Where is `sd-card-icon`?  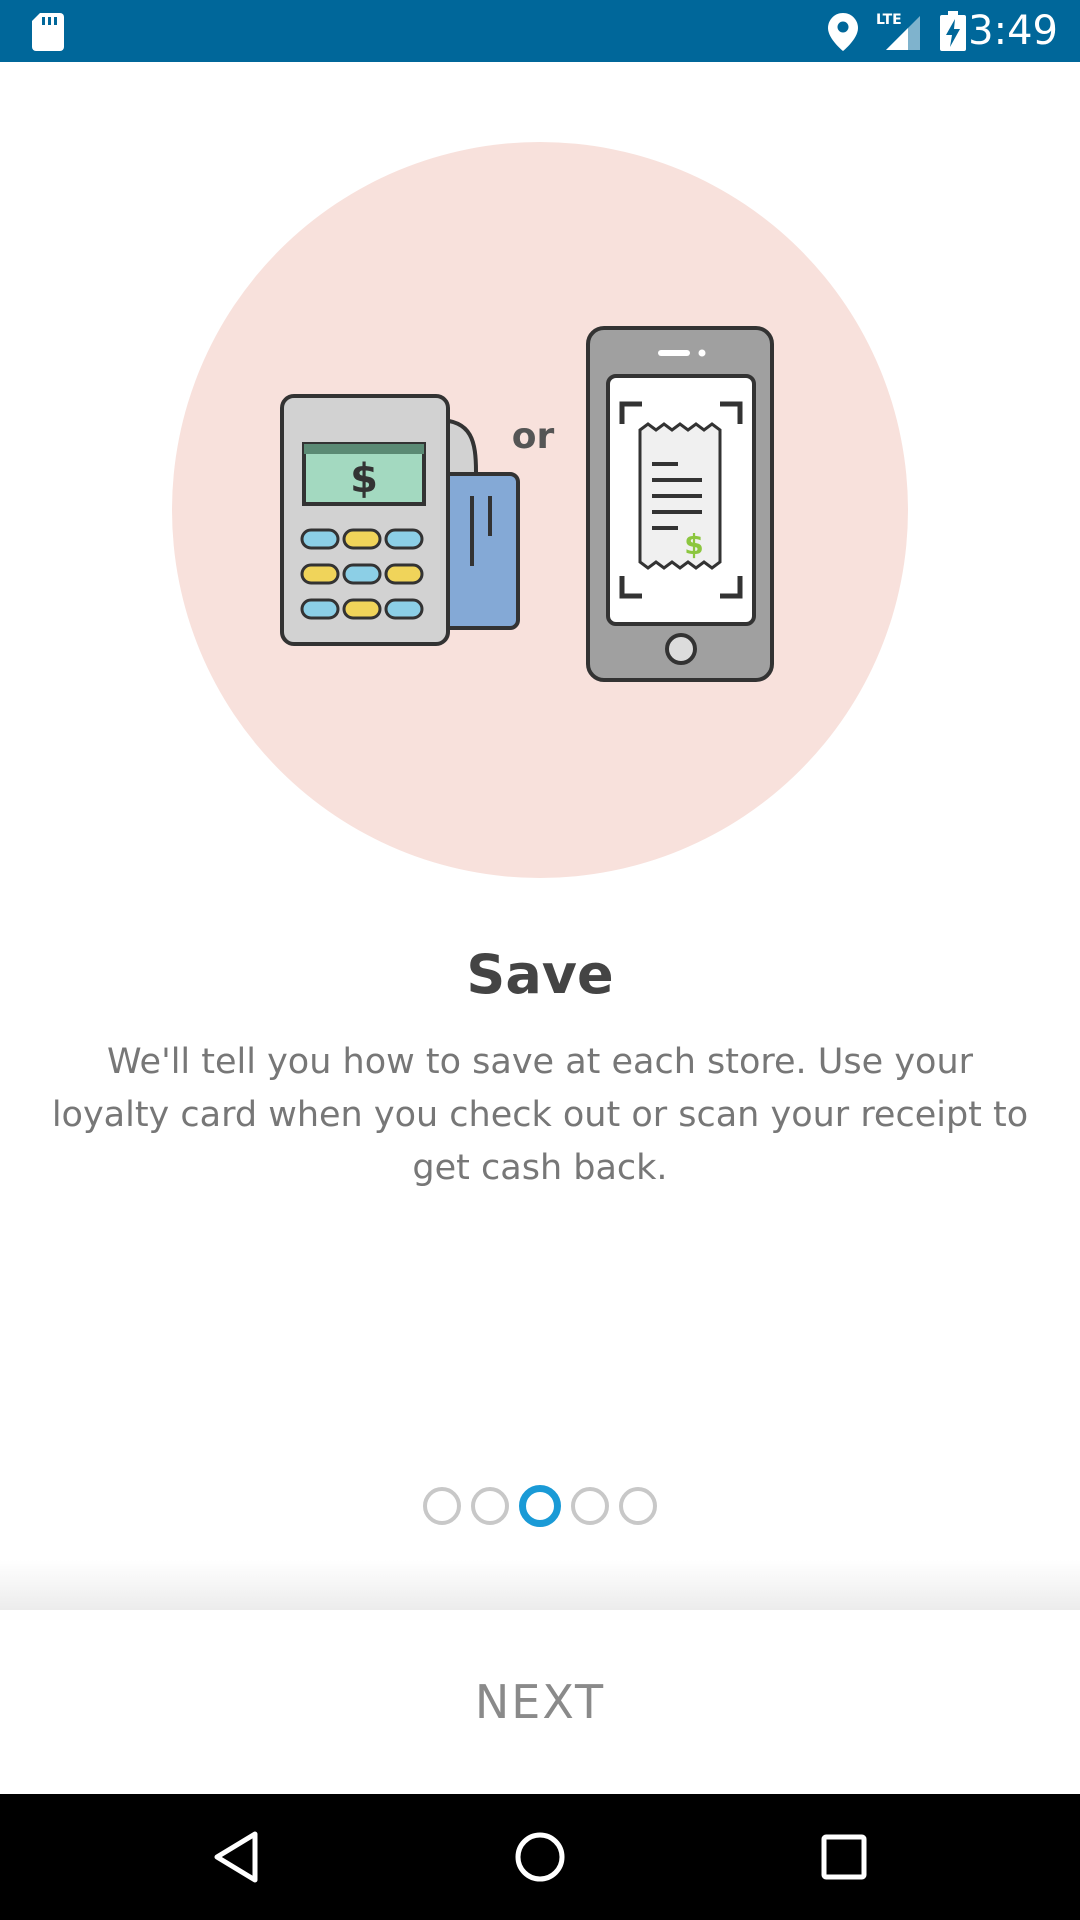
sd-card-icon is located at coordinates (48, 34).